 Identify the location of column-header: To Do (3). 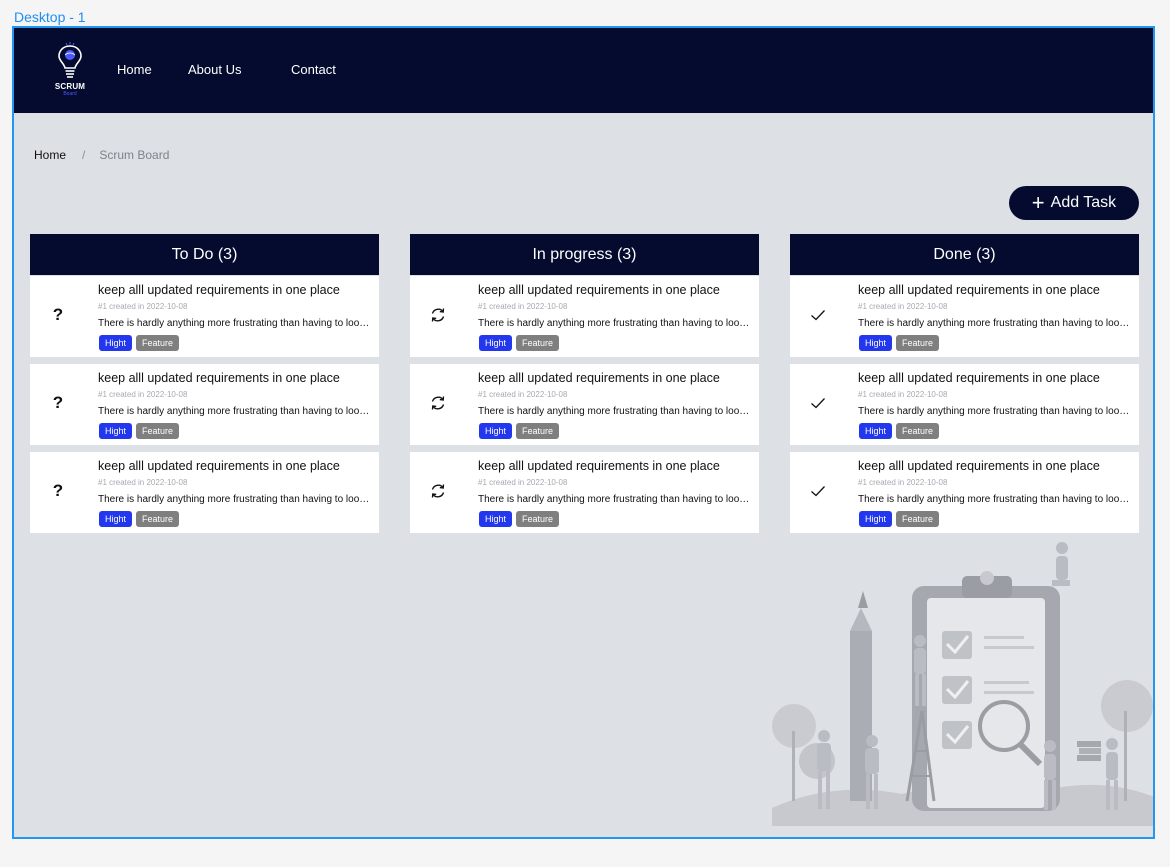
(204, 254).